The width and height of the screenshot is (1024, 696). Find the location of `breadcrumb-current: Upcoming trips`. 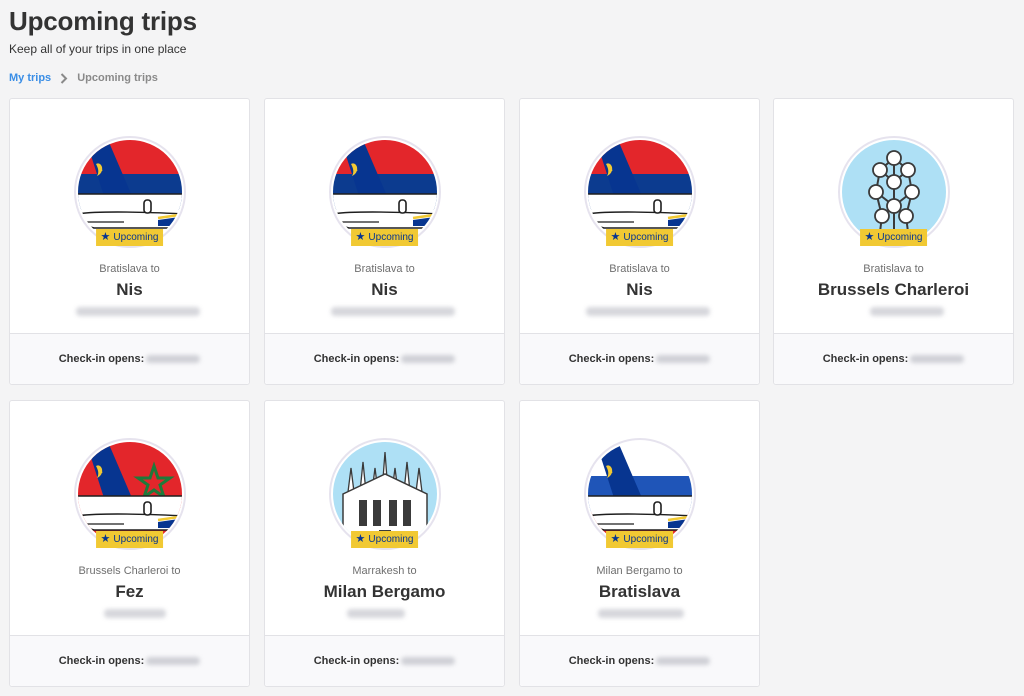

breadcrumb-current: Upcoming trips is located at coordinates (117, 78).